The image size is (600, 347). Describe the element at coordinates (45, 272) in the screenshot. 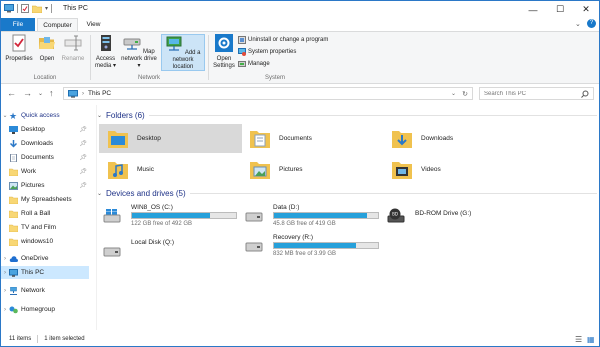

I see `sidebar-item-this-pc: › This PC` at that location.